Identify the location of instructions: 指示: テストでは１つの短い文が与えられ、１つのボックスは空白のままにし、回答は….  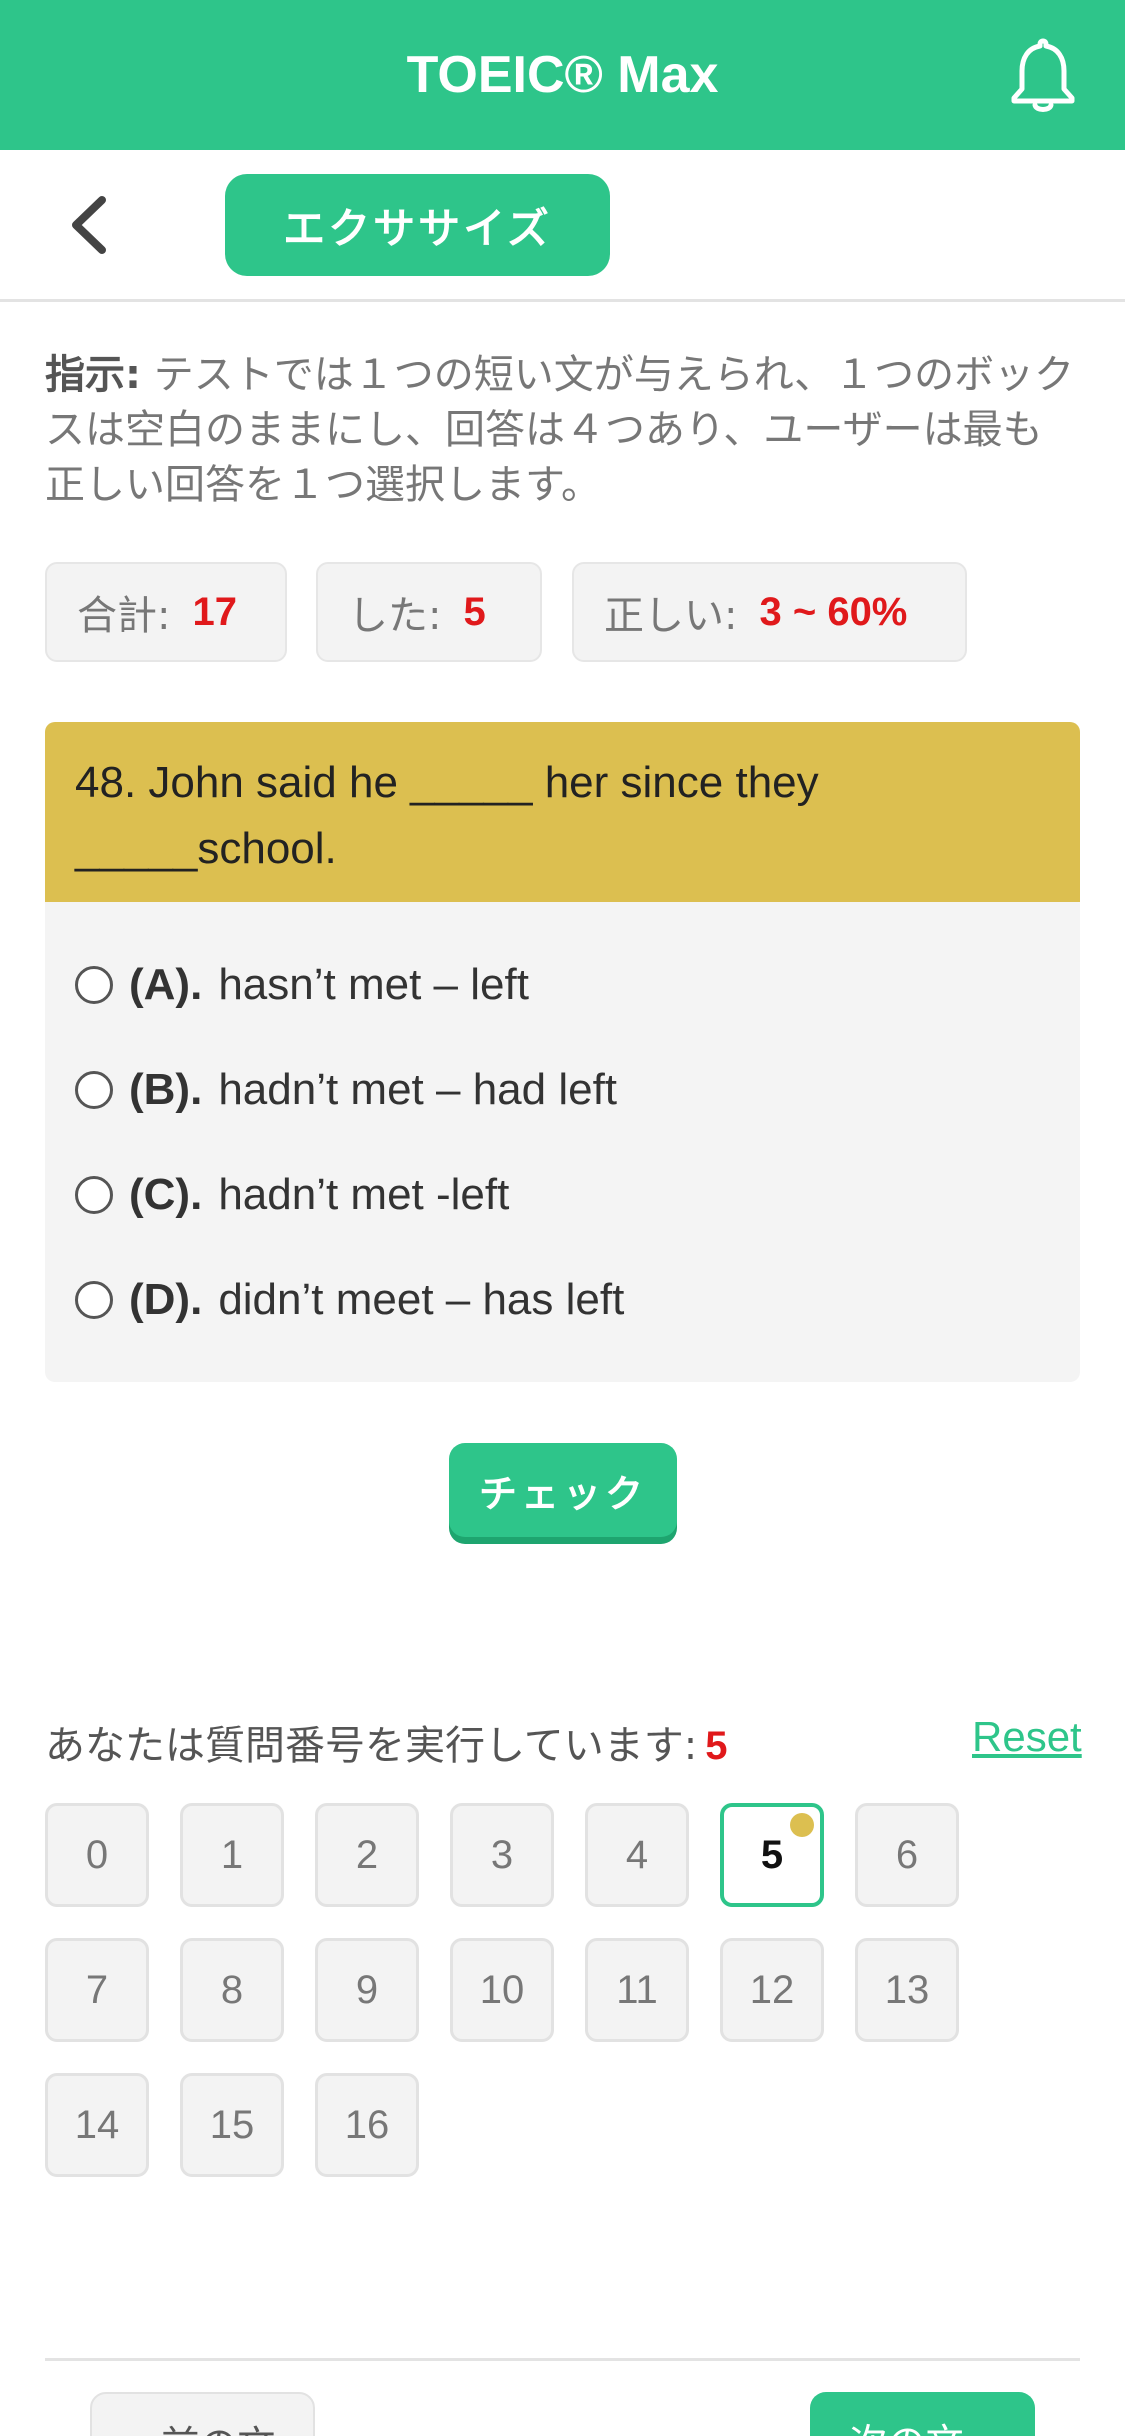
(560, 430).